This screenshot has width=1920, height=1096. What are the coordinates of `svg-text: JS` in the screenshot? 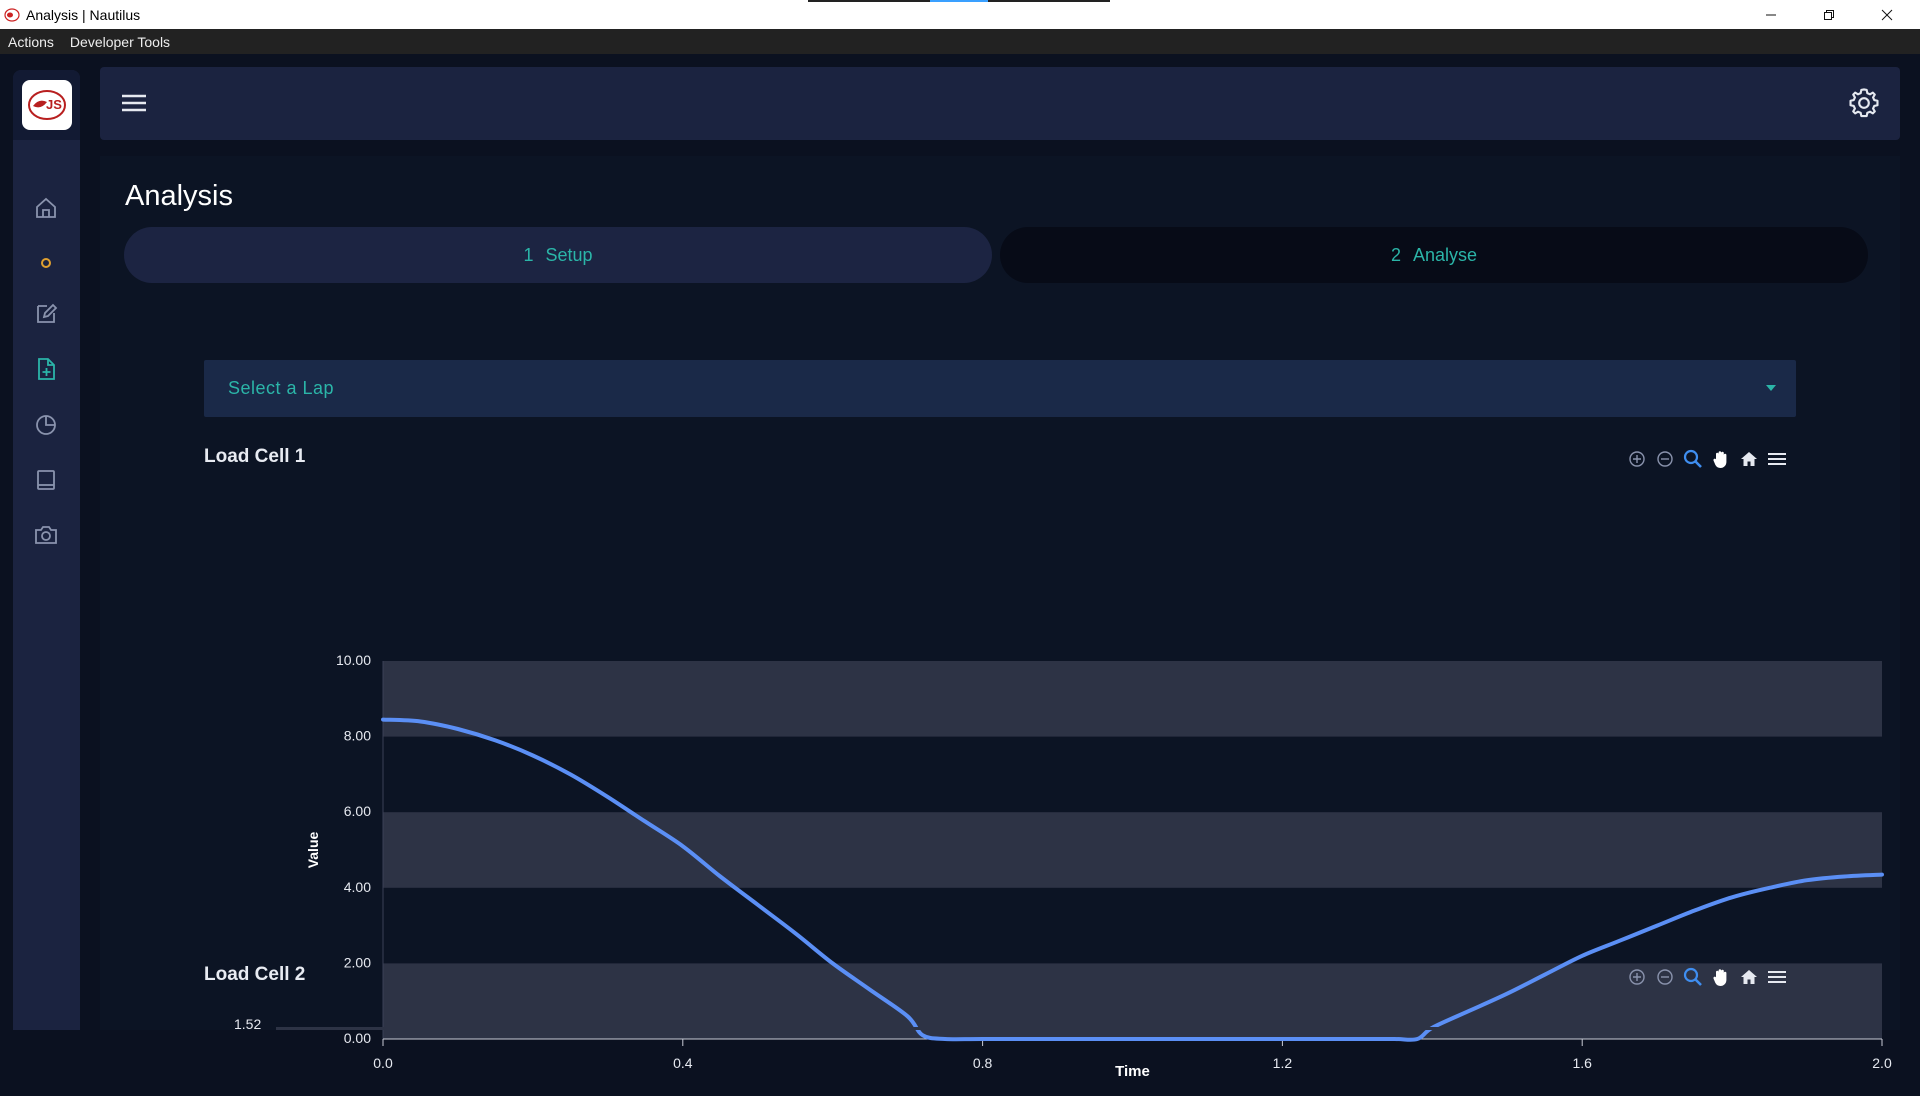 It's located at (54, 104).